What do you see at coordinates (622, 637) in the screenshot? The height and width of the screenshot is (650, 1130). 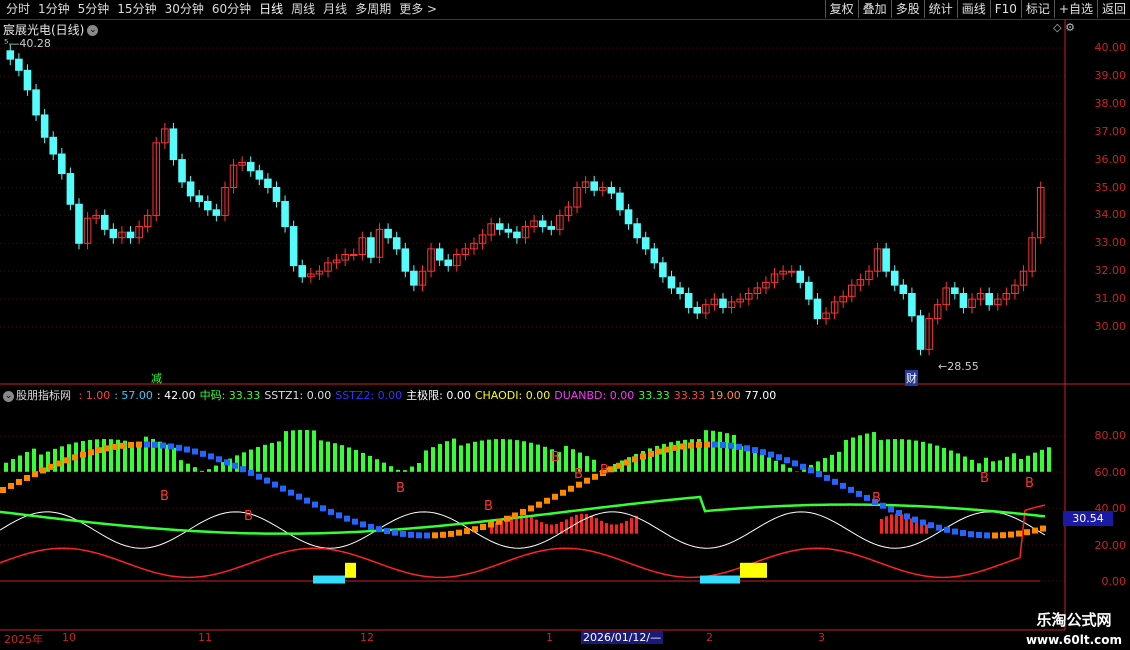 I see `date-axis-label: 2026/01/12/—` at bounding box center [622, 637].